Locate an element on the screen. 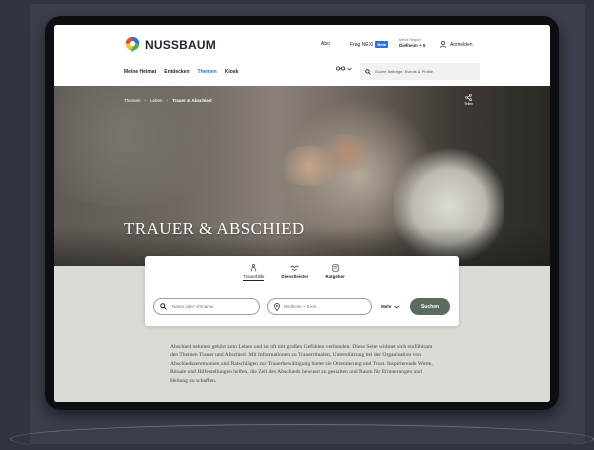 This screenshot has height=450, width=594. brand-name: NUSSBAUM is located at coordinates (180, 44).